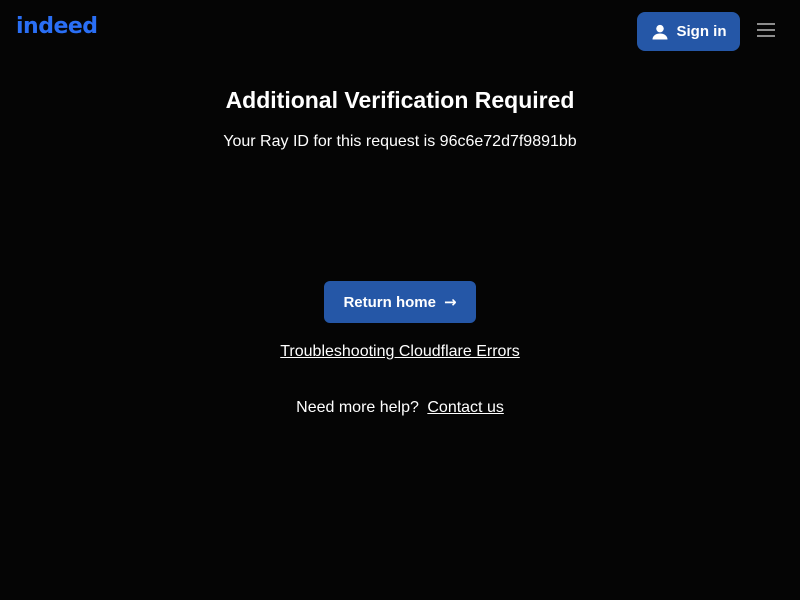  I want to click on help-row: Need more help? Contact us, so click(400, 408).